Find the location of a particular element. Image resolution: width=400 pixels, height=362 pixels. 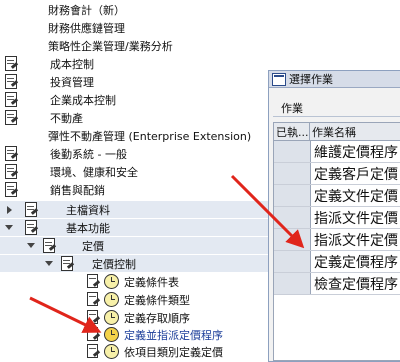

tree-item-label: 彈性不動產管理 (Enterprise Extension) is located at coordinates (150, 136).